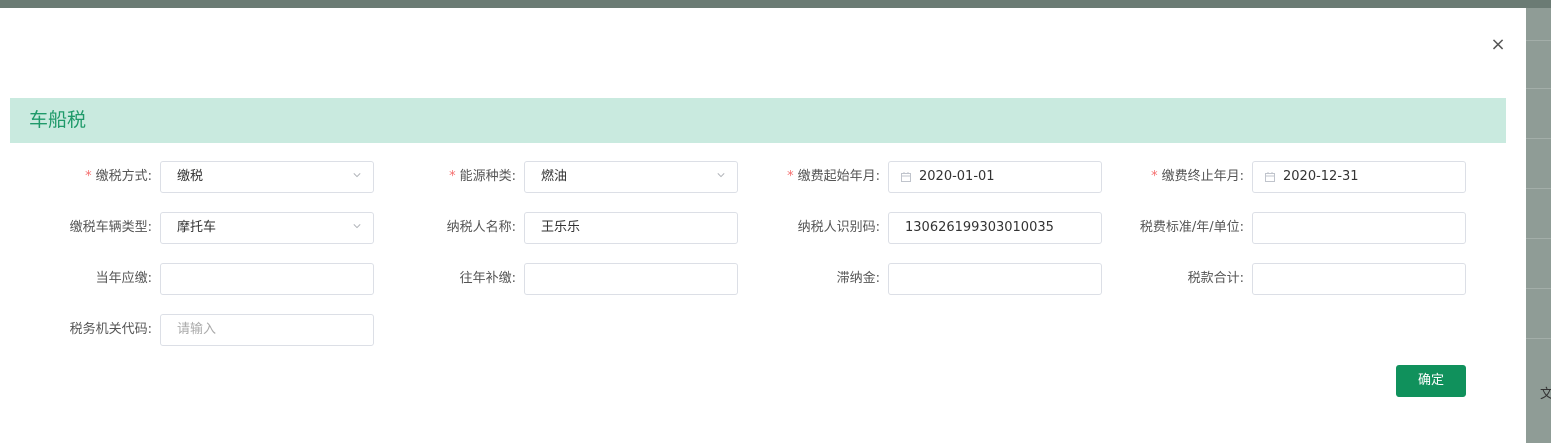 The width and height of the screenshot is (1551, 443). I want to click on field-tax-standard: 税费标准/年/单位:, so click(733, 228).